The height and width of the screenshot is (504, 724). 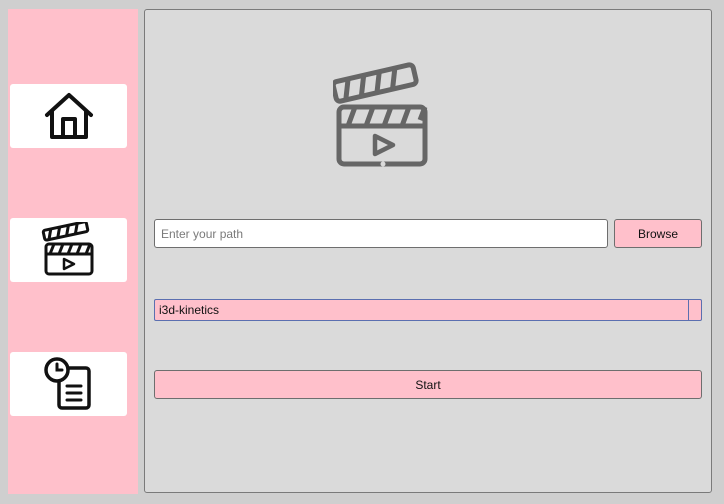 I want to click on home-icon, so click(x=68, y=116).